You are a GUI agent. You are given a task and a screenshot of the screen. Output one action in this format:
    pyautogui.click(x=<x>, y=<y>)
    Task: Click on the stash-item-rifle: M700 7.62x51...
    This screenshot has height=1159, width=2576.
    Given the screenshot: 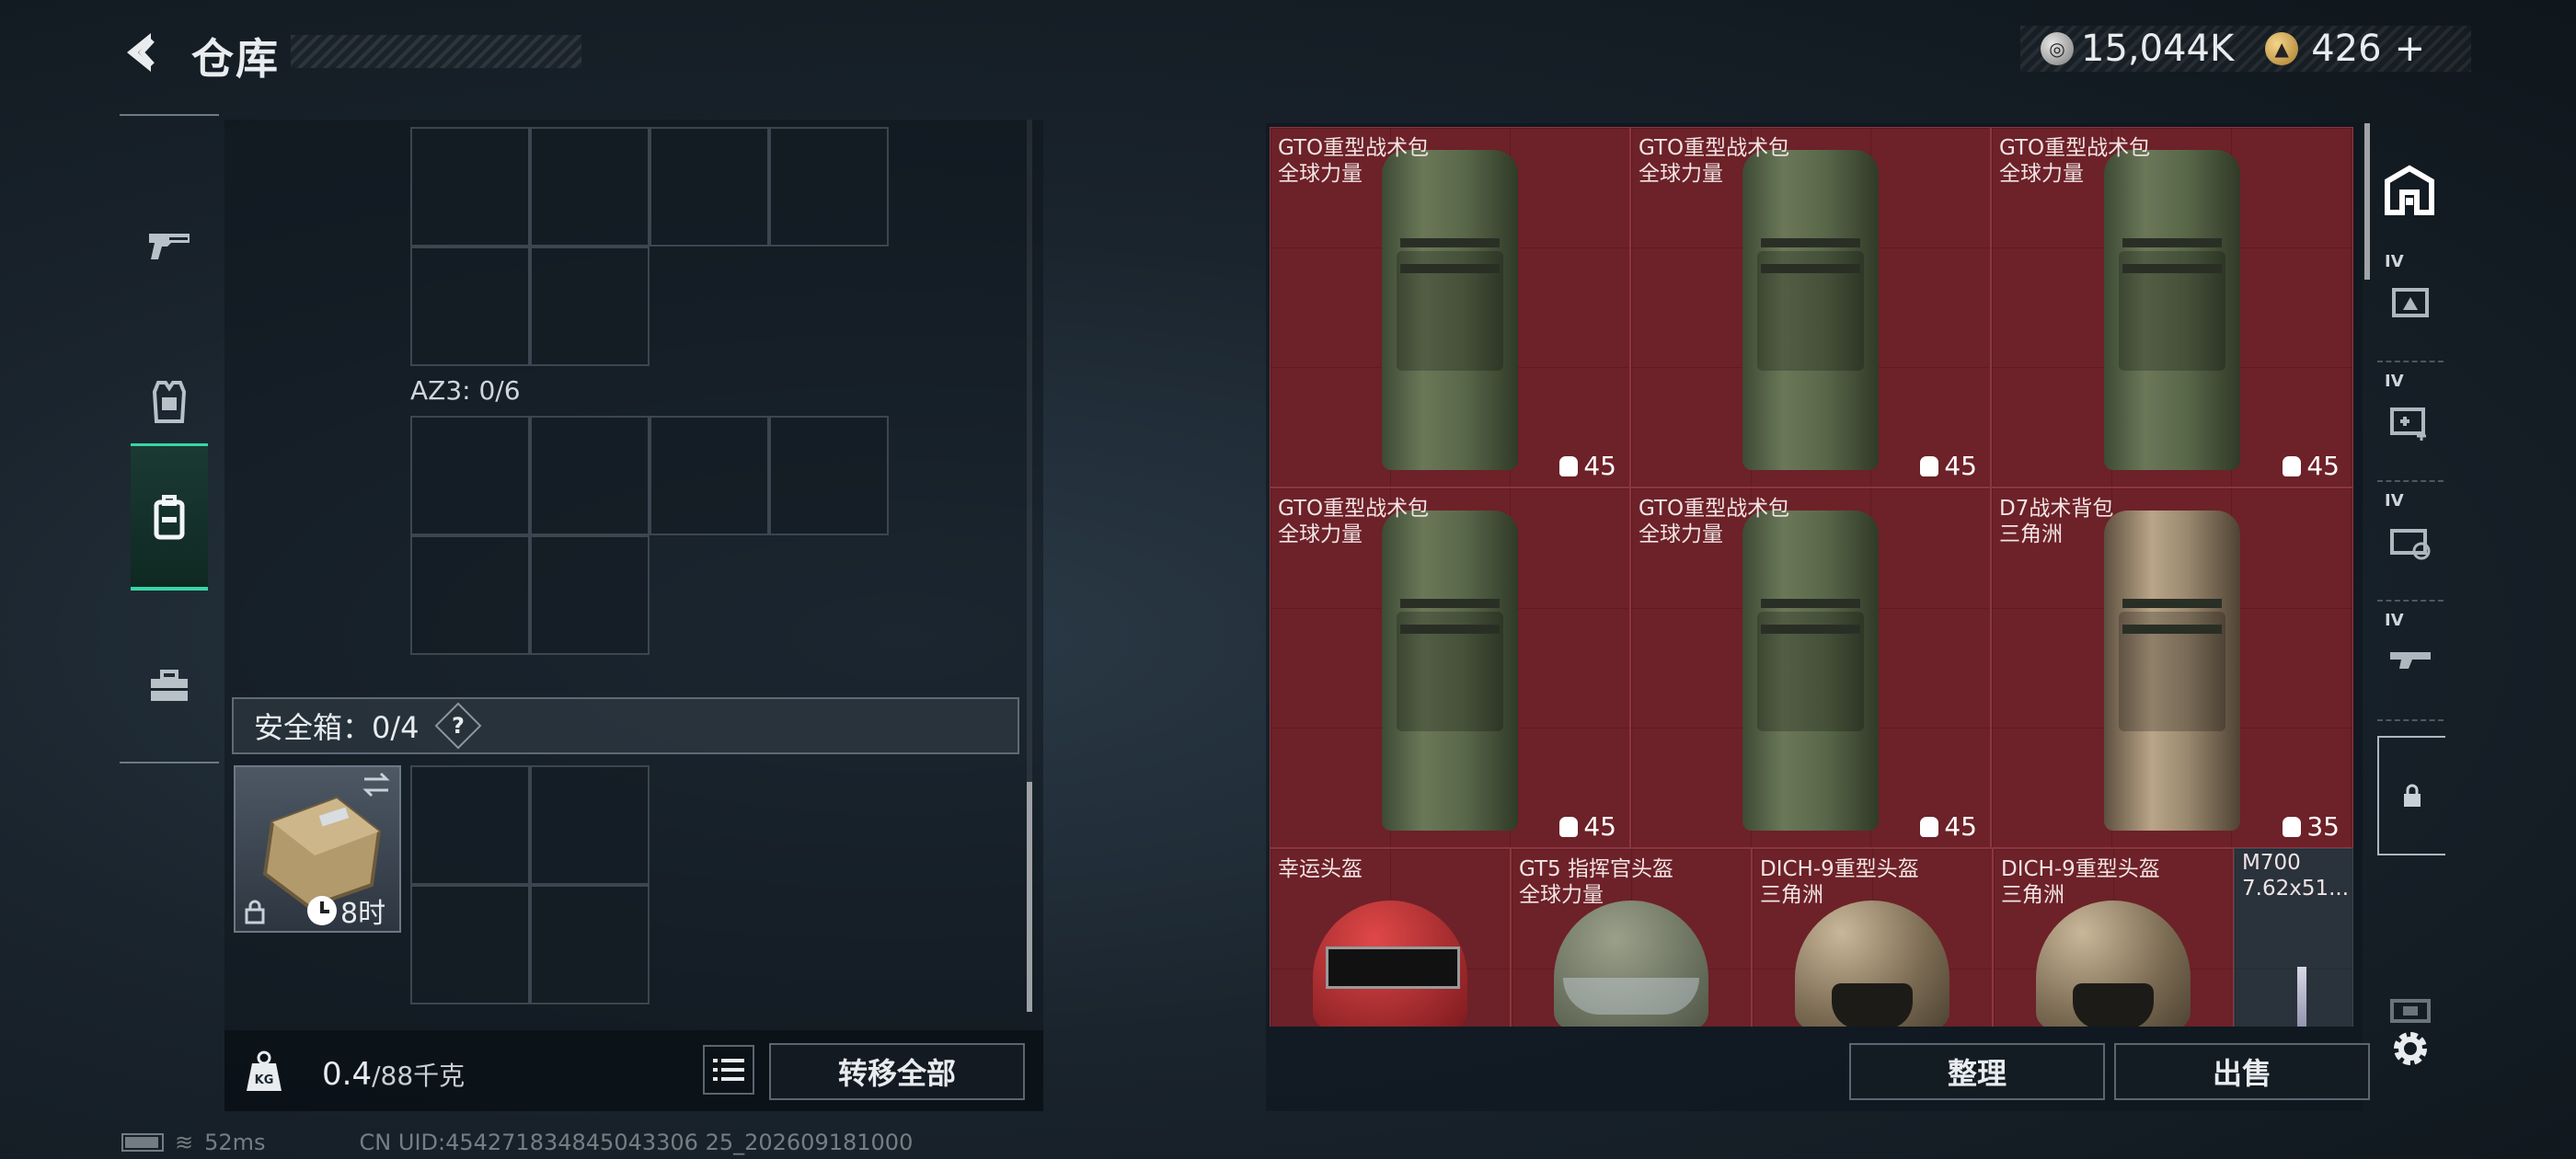 What is the action you would take?
    pyautogui.click(x=2293, y=937)
    